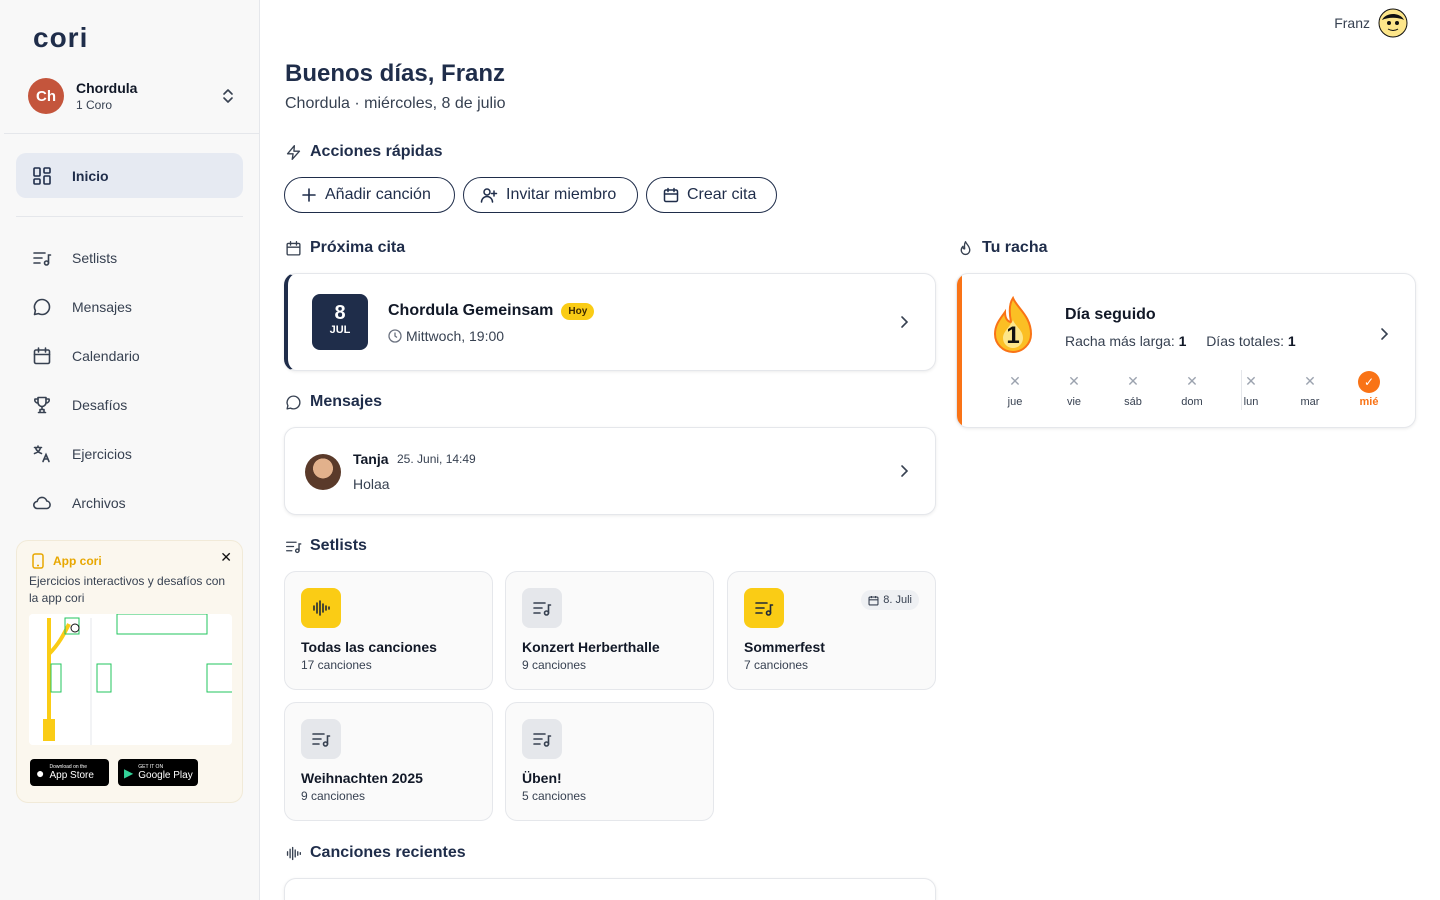 The image size is (1440, 900). I want to click on cori-logo: cori, so click(60, 38).